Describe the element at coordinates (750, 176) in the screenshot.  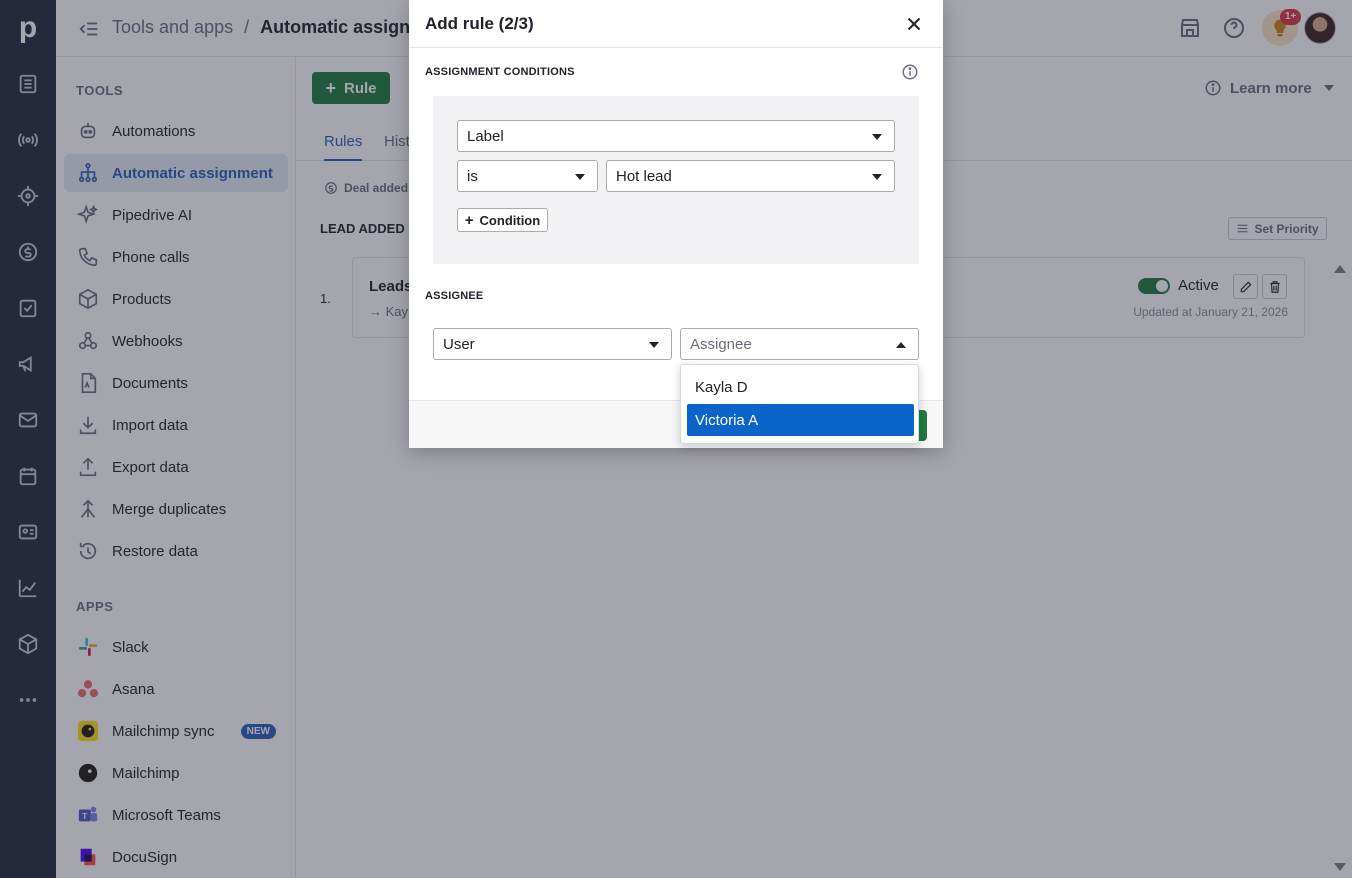
I see `condition-value-select: Hot lead` at that location.